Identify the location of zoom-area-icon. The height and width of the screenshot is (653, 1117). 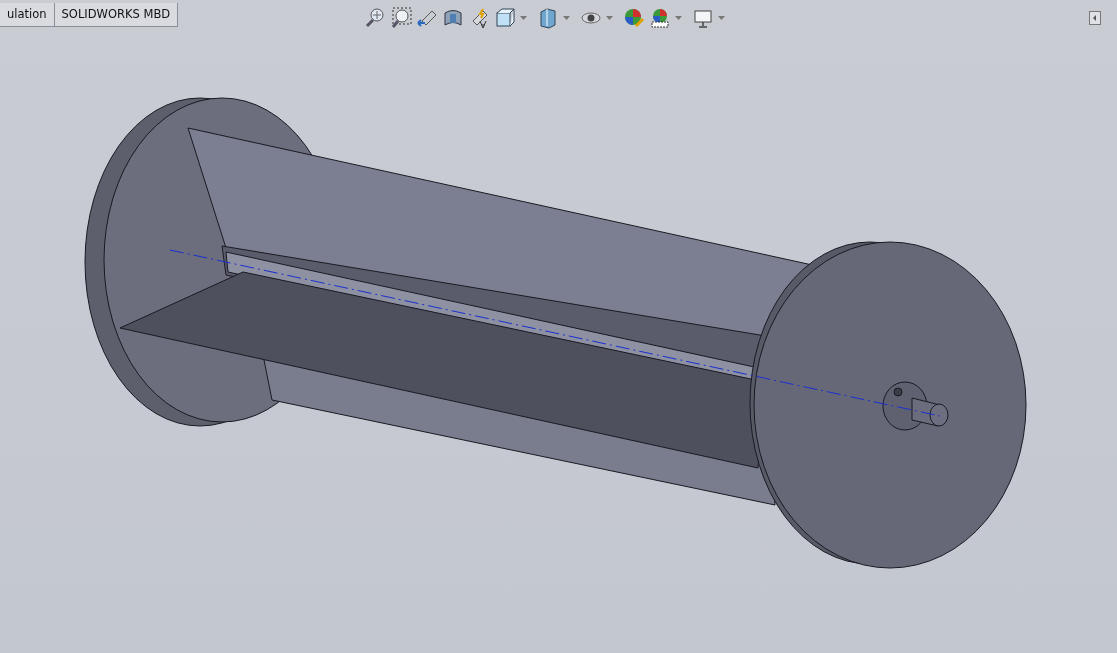
(401, 18).